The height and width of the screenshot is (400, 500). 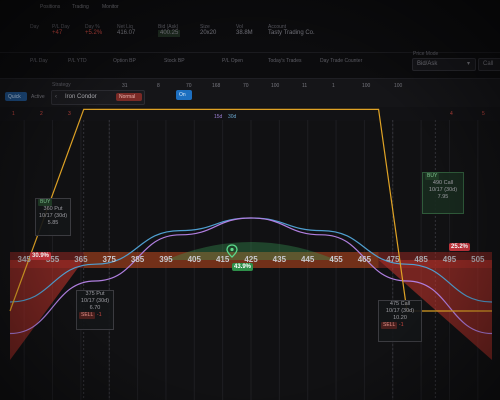 I want to click on axis-tick-label: 345, so click(x=24, y=259).